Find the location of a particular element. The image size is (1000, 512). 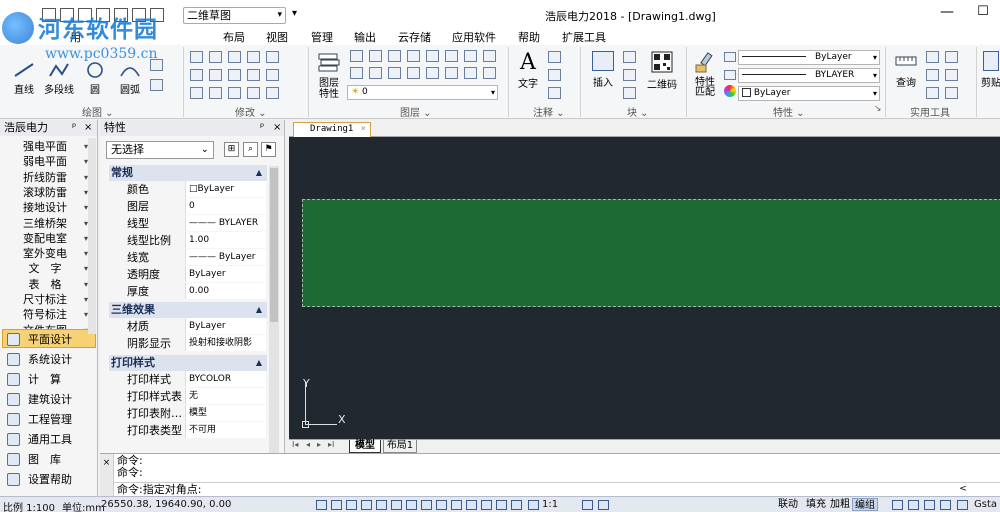

property-value: 0 is located at coordinates (225, 206).